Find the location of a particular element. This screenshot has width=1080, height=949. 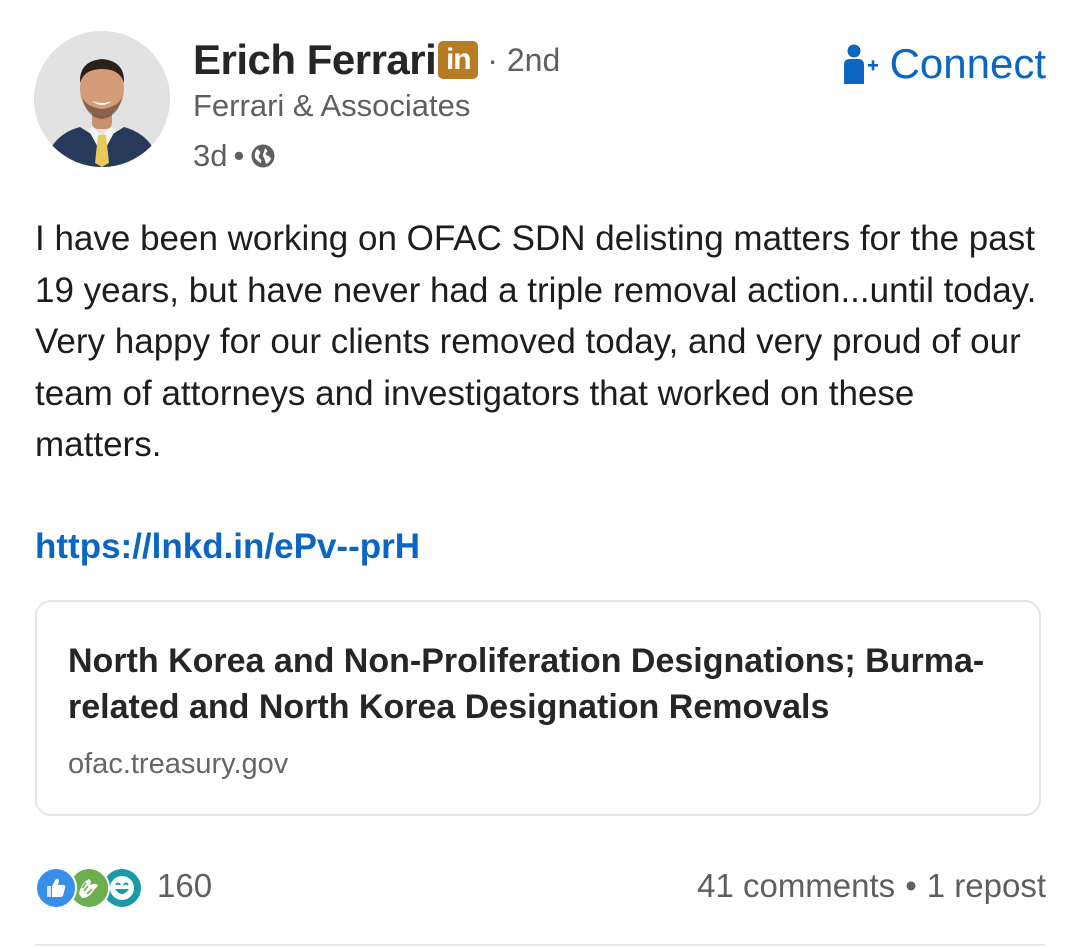

profile-photo is located at coordinates (102, 99).